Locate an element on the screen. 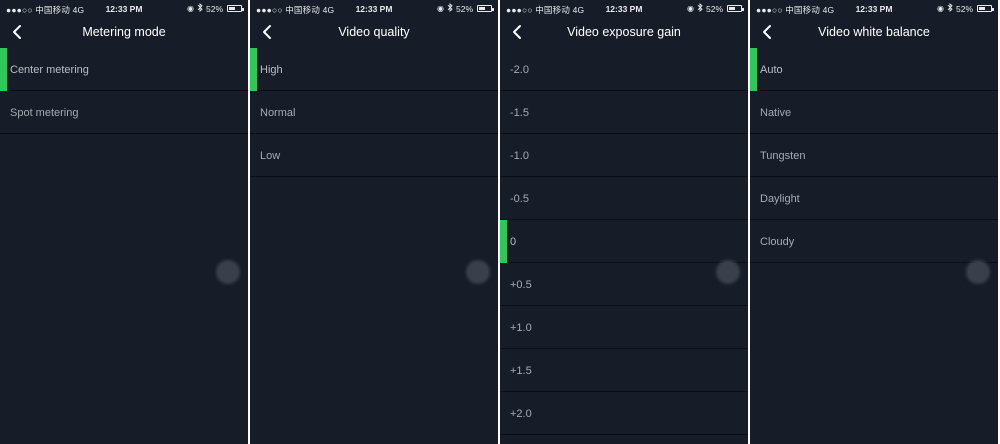 The width and height of the screenshot is (1000, 444). option-row: Spot metering is located at coordinates (124, 112).